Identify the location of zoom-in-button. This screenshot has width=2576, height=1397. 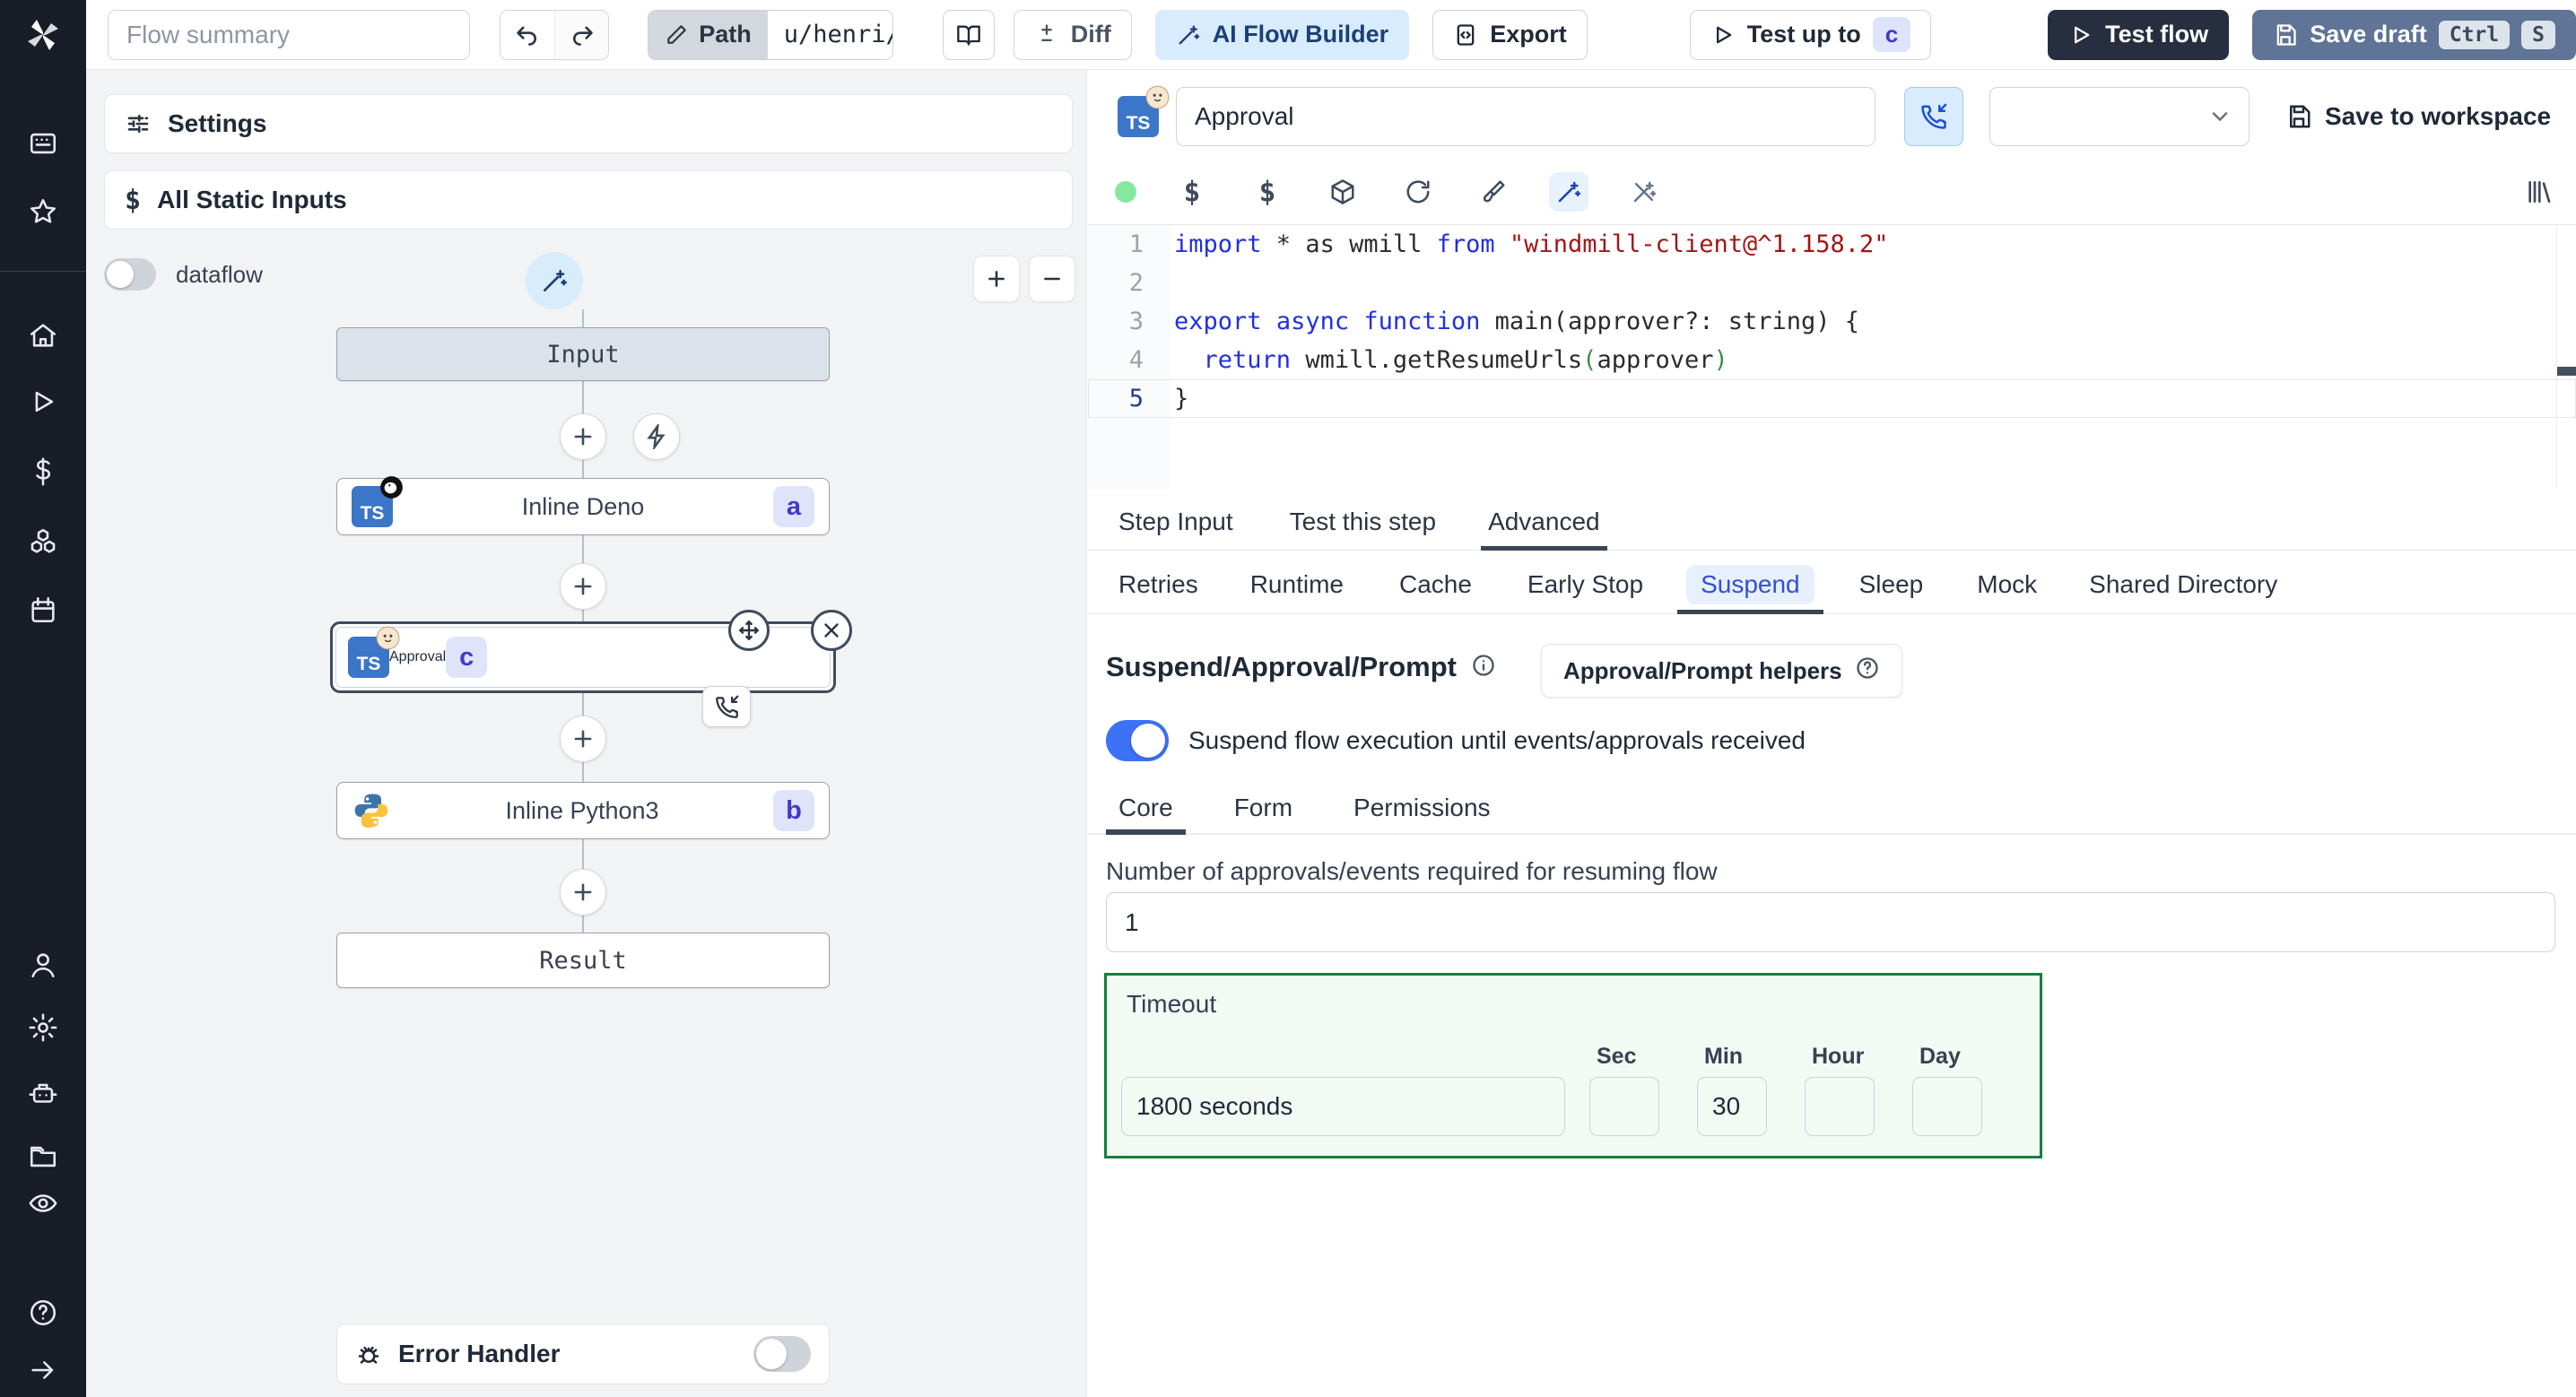
(996, 279).